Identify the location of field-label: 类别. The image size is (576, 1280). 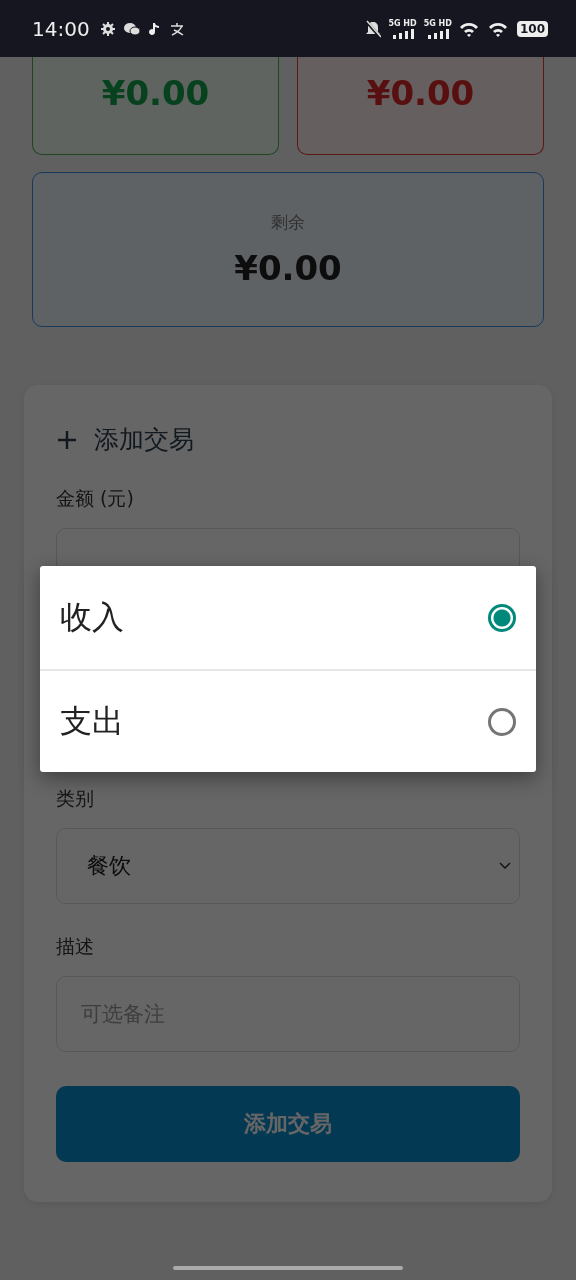
(75, 798).